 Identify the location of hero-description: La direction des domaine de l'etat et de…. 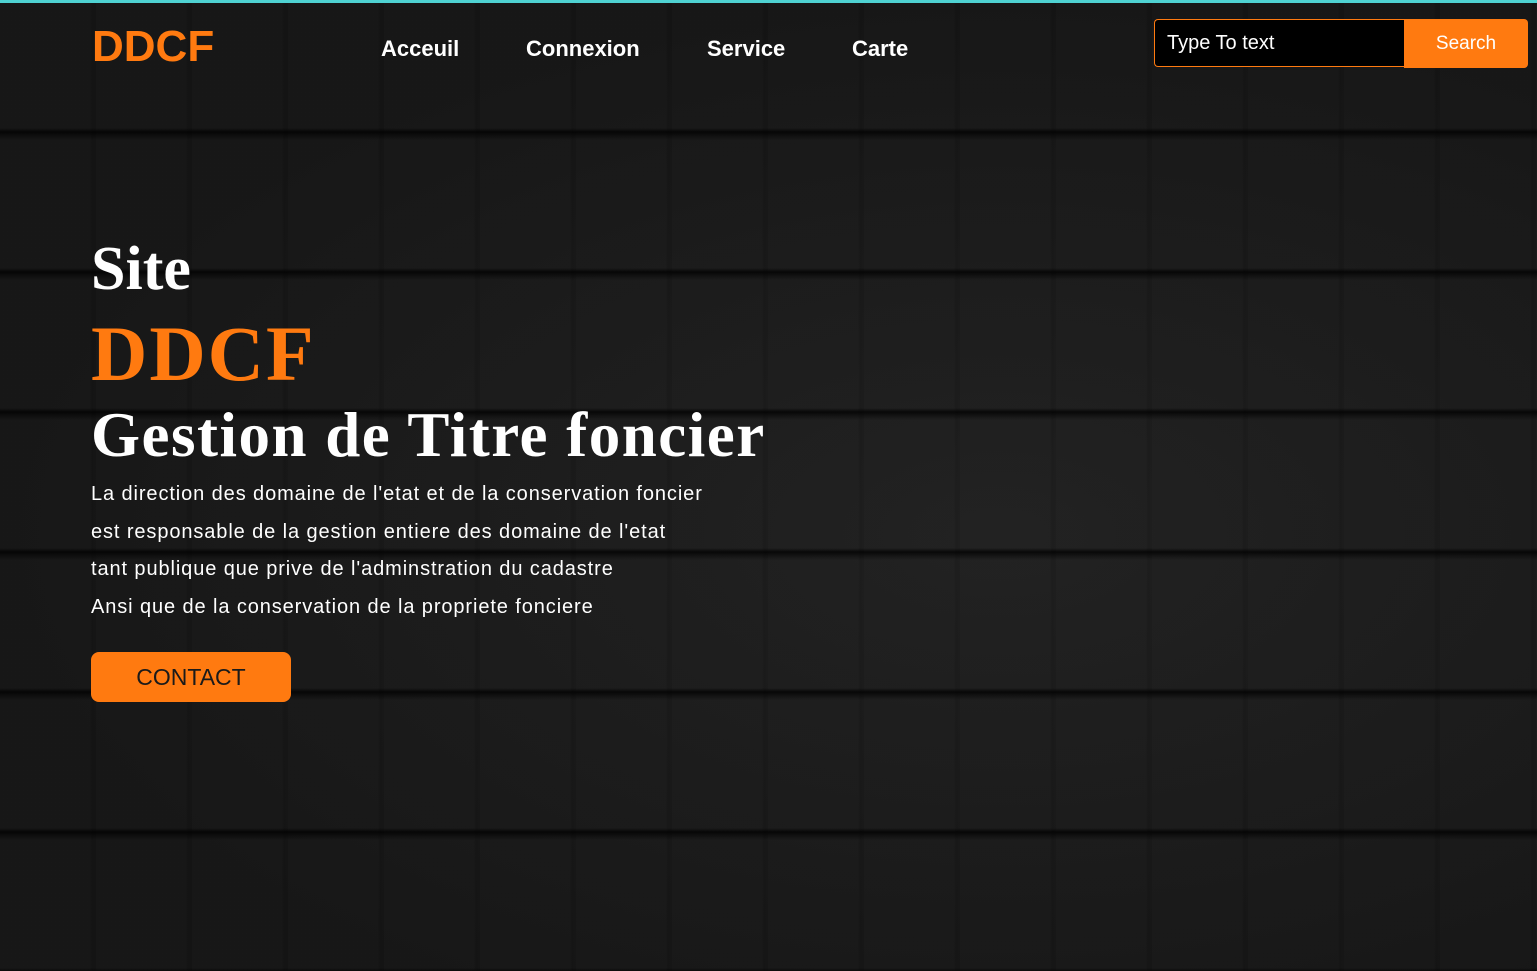
(451, 551).